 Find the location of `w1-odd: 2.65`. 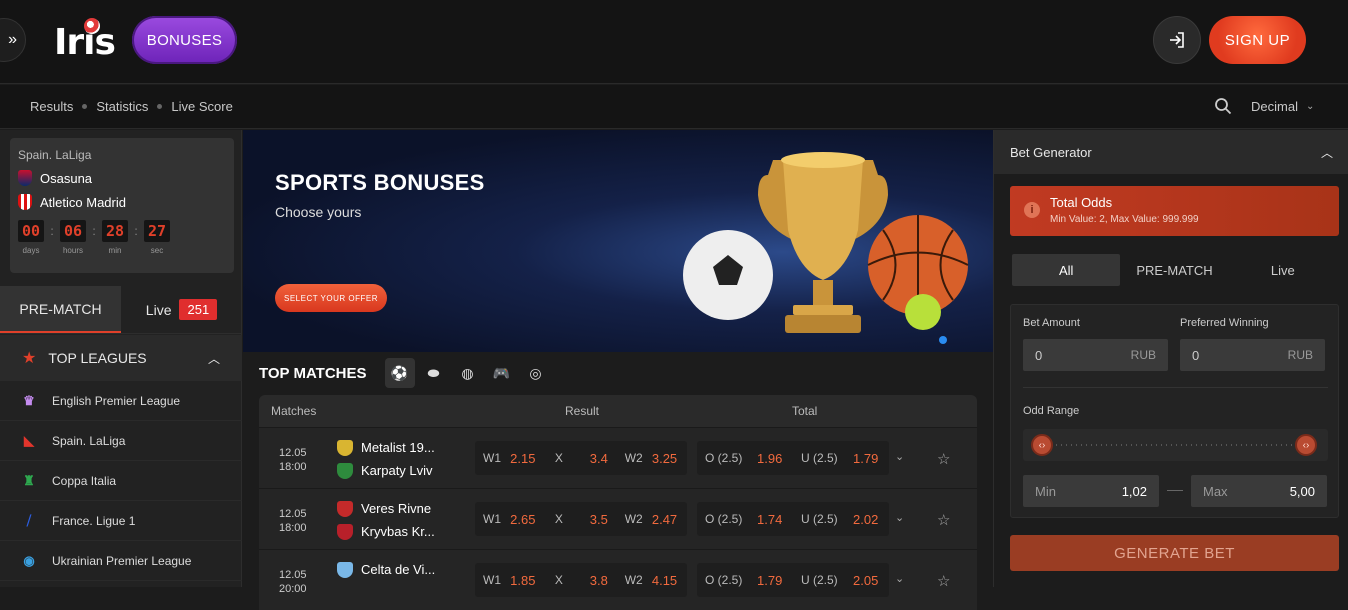

w1-odd: 2.65 is located at coordinates (532, 519).